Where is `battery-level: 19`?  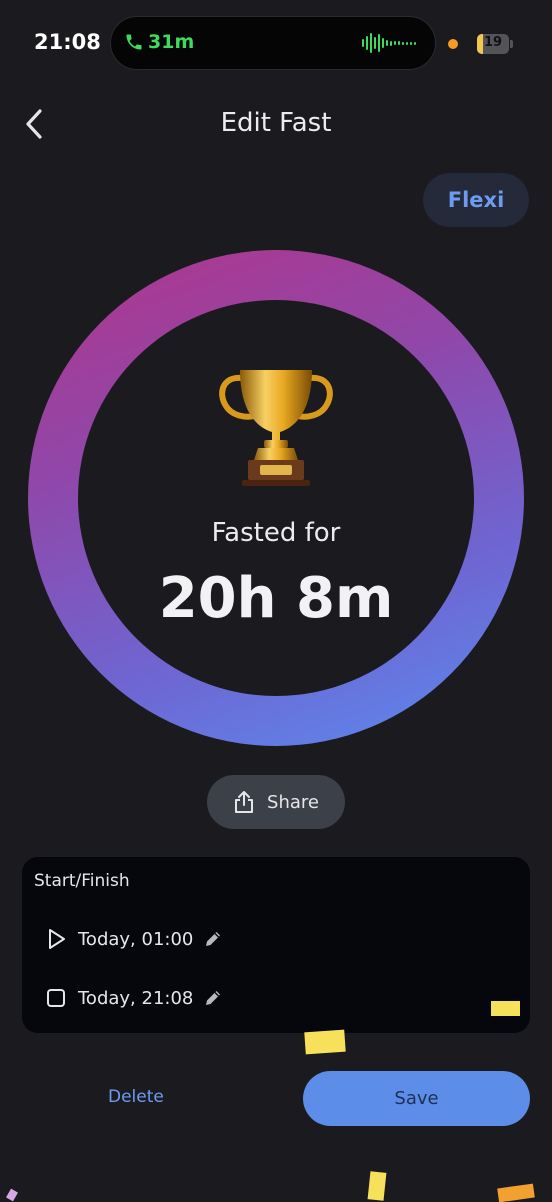 battery-level: 19 is located at coordinates (493, 42).